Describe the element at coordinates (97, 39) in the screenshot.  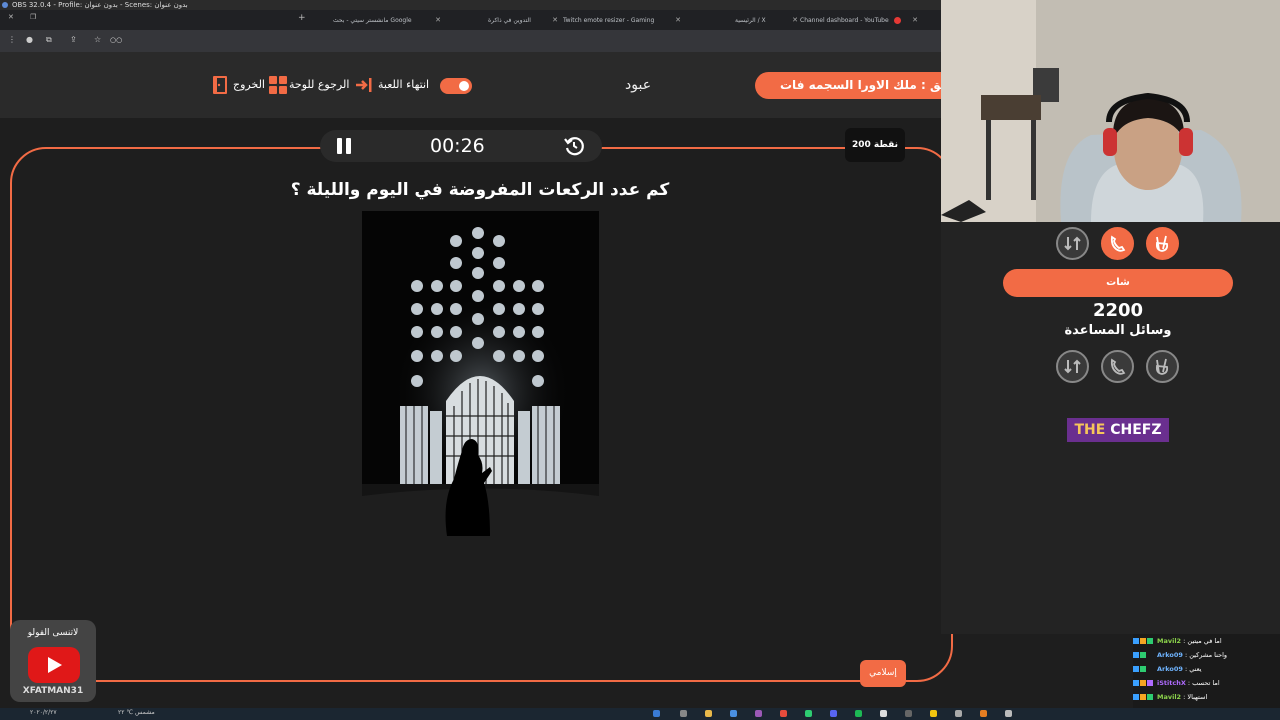
I see `bookmark-star-icon: ☆` at that location.